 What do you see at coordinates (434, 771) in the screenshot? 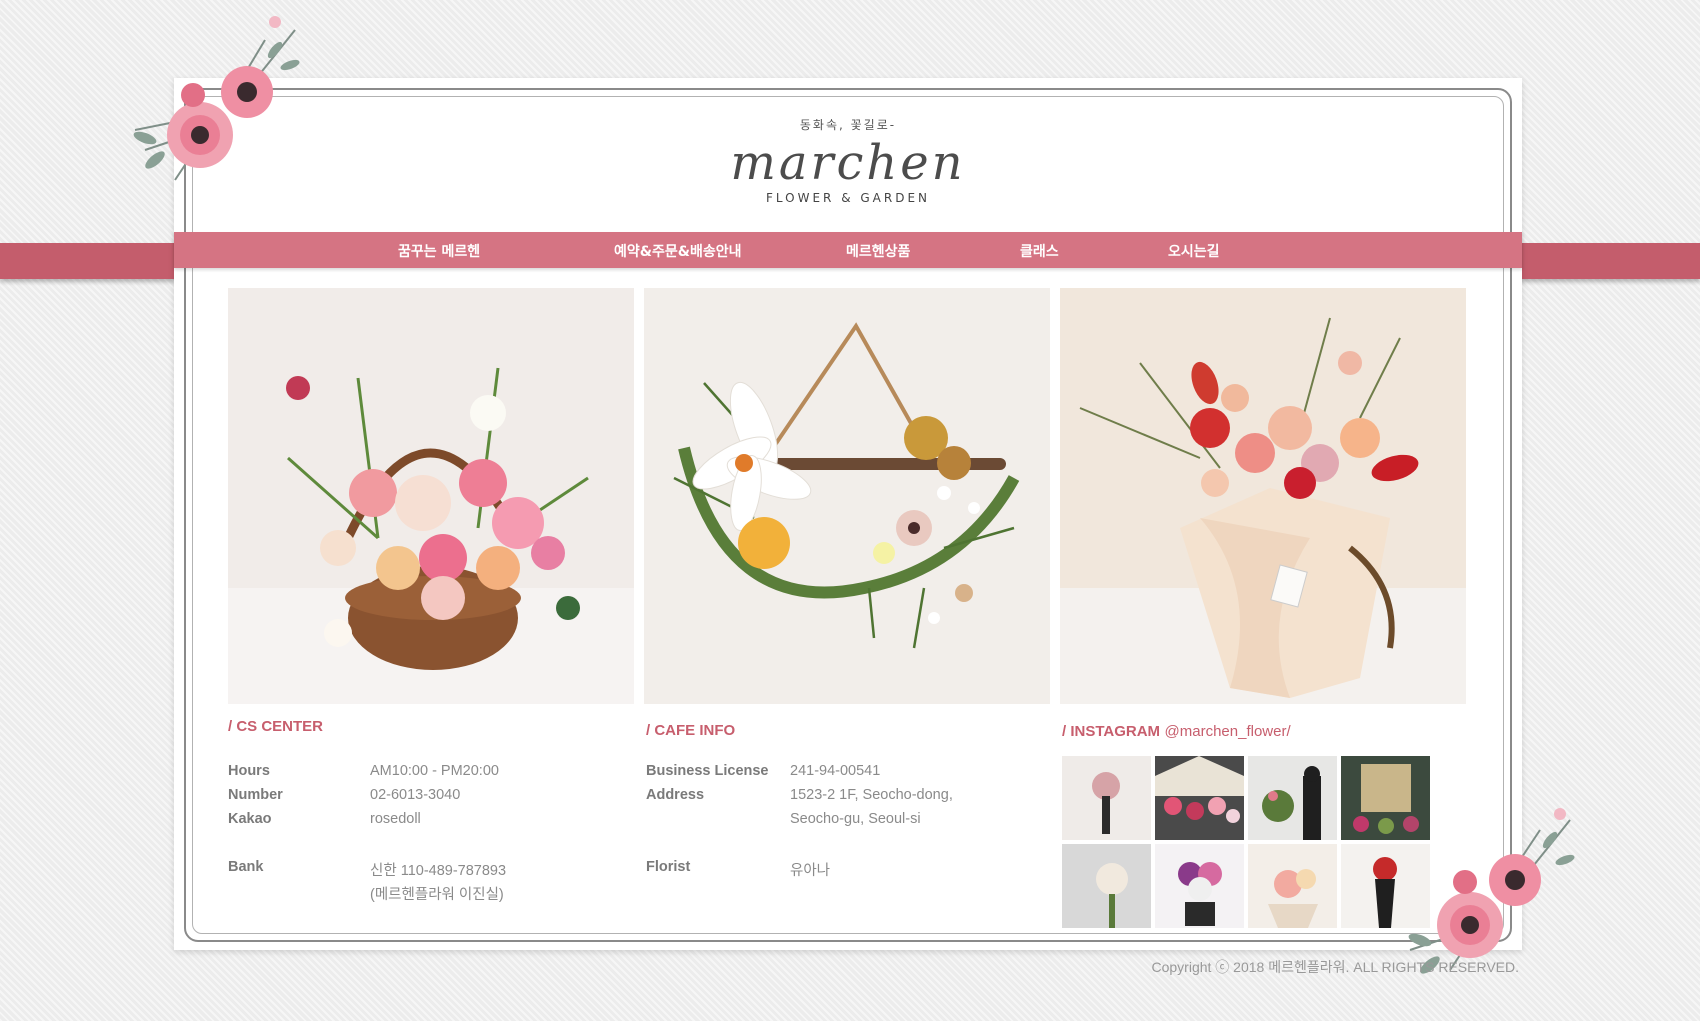
I see `info-value: AM10:00 - PM20:00` at bounding box center [434, 771].